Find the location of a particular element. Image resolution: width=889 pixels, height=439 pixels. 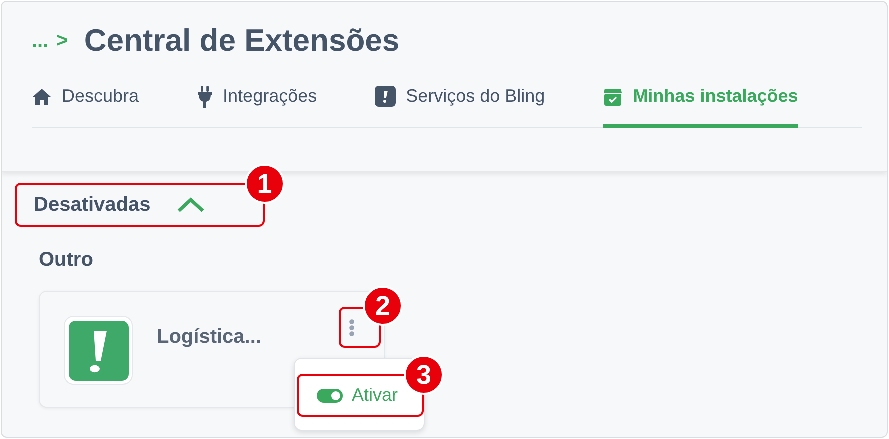

step-number: 2 is located at coordinates (383, 306).